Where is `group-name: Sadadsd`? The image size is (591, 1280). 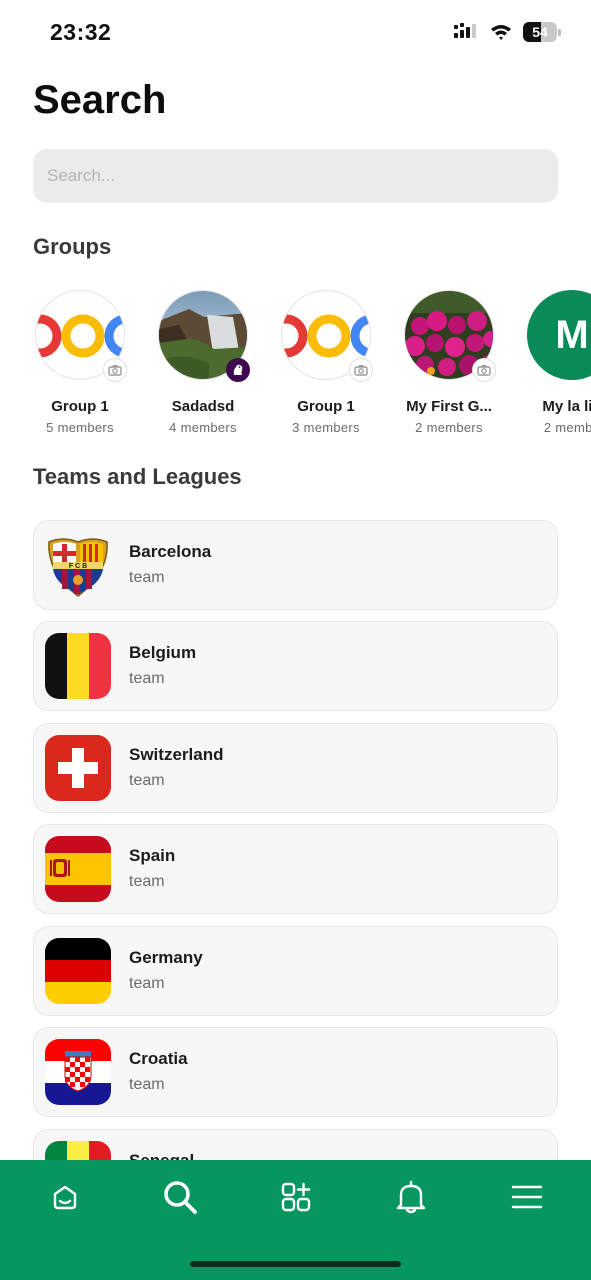
group-name: Sadadsd is located at coordinates (203, 406).